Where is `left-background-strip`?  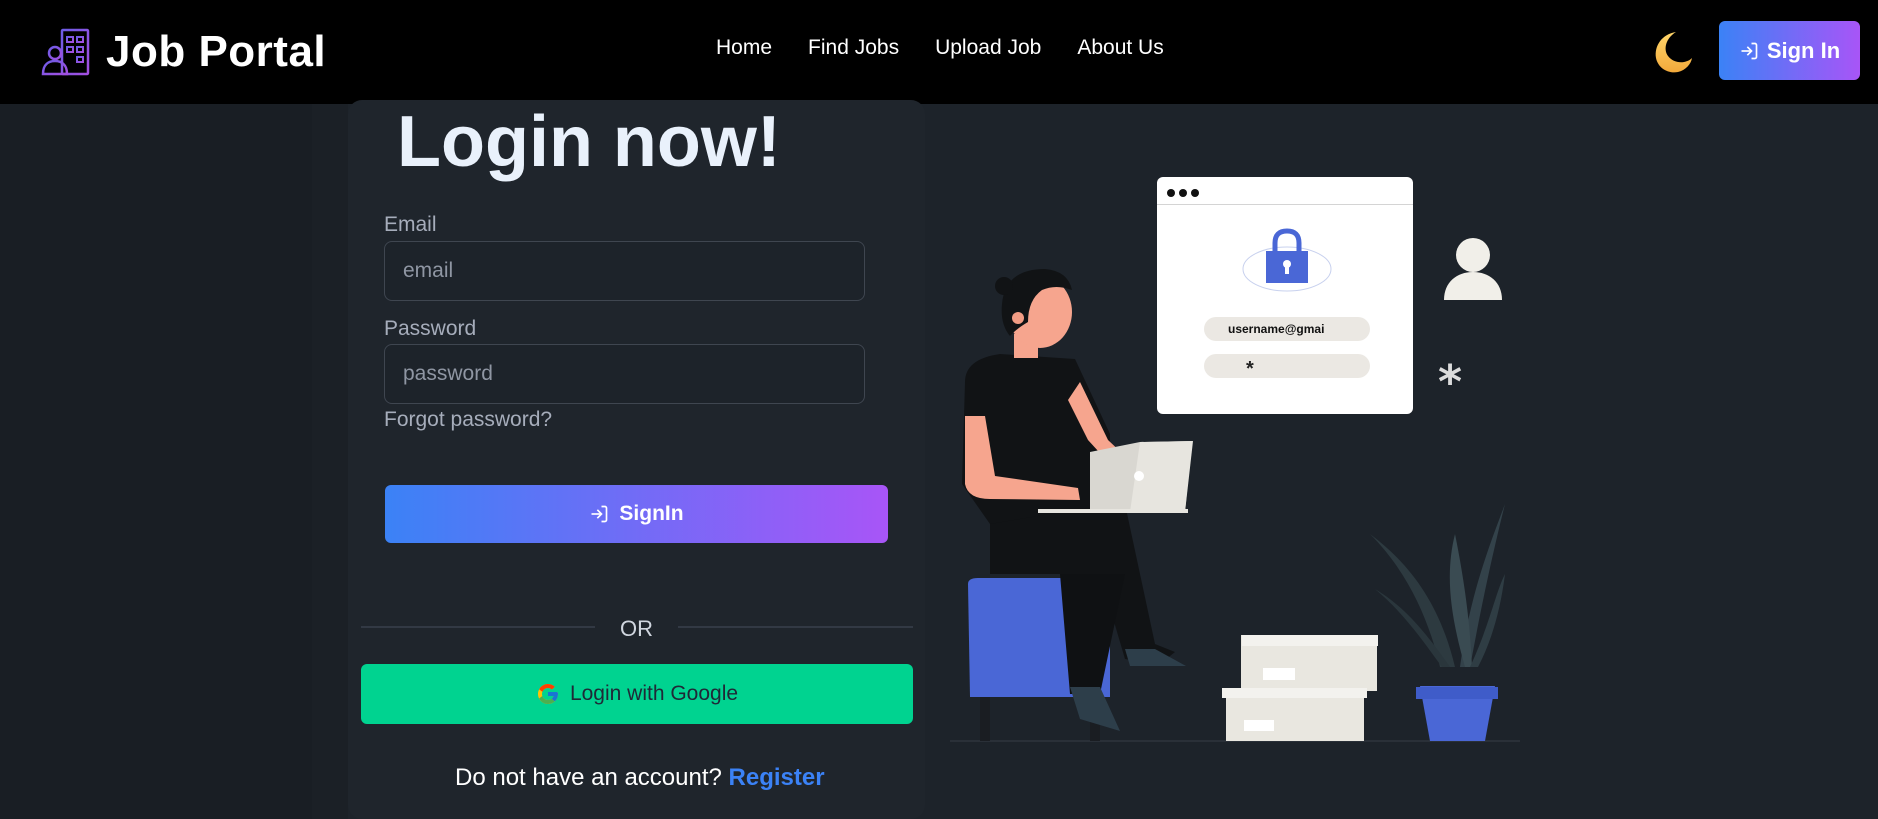 left-background-strip is located at coordinates (156, 461).